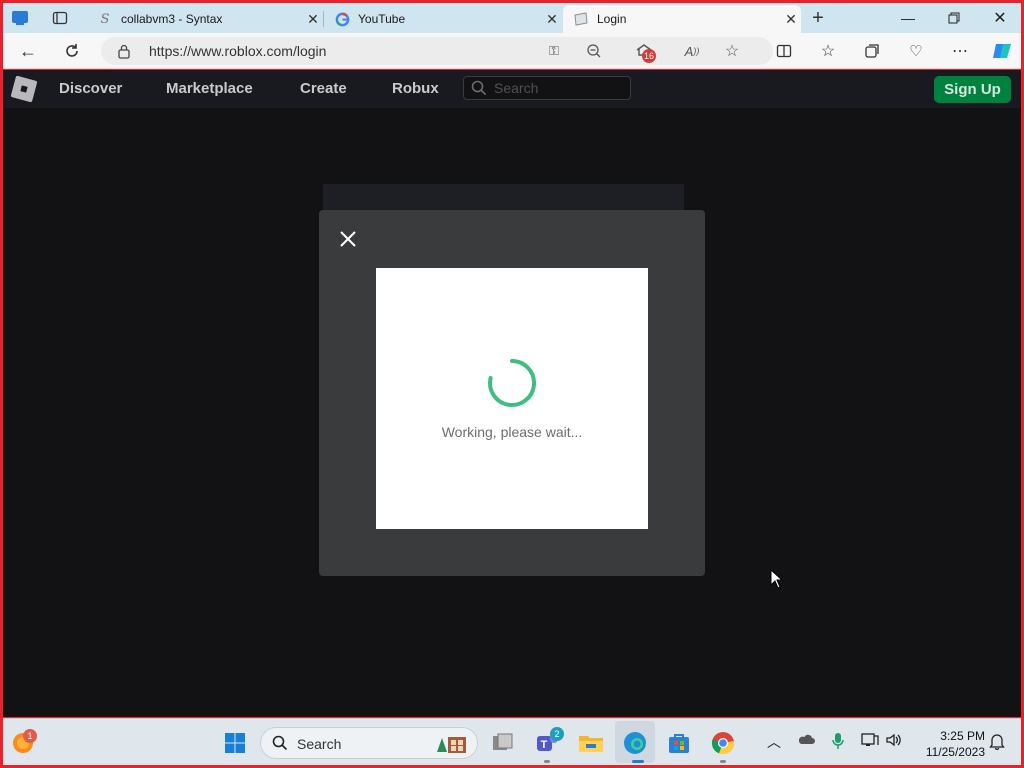 This screenshot has width=1024, height=768. Describe the element at coordinates (612, 19) in the screenshot. I see `tab-title: Login` at that location.